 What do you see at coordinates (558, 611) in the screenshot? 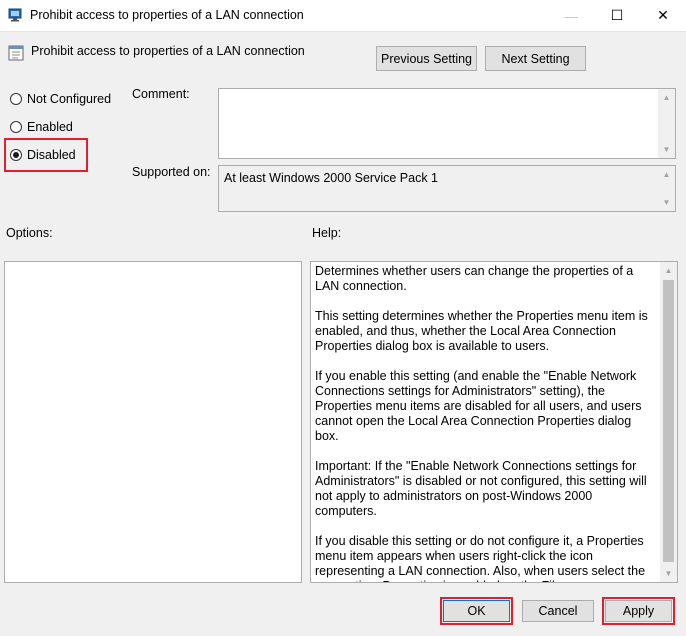
I see `cancel-button: Cancel` at bounding box center [558, 611].